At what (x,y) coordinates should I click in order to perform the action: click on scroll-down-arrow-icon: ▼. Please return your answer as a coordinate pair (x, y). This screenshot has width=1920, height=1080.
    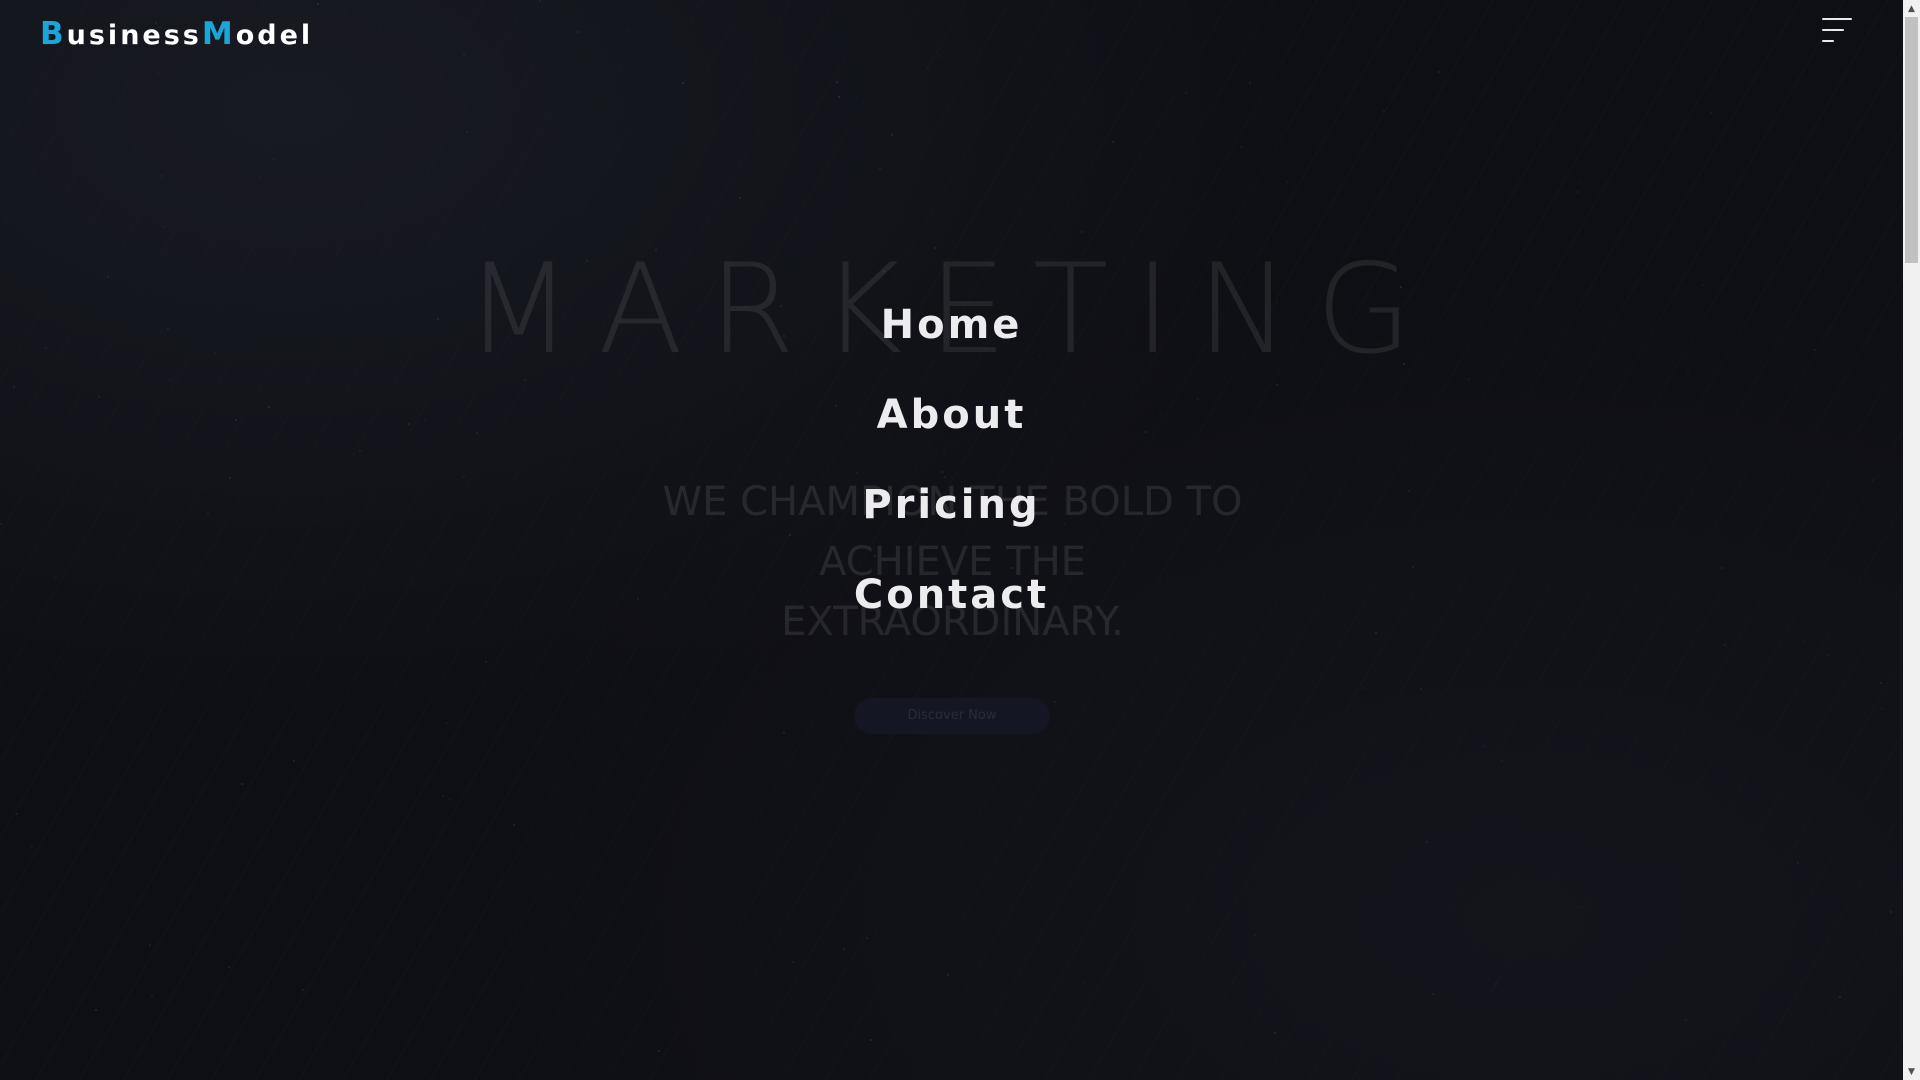
    Looking at the image, I should click on (1911, 1071).